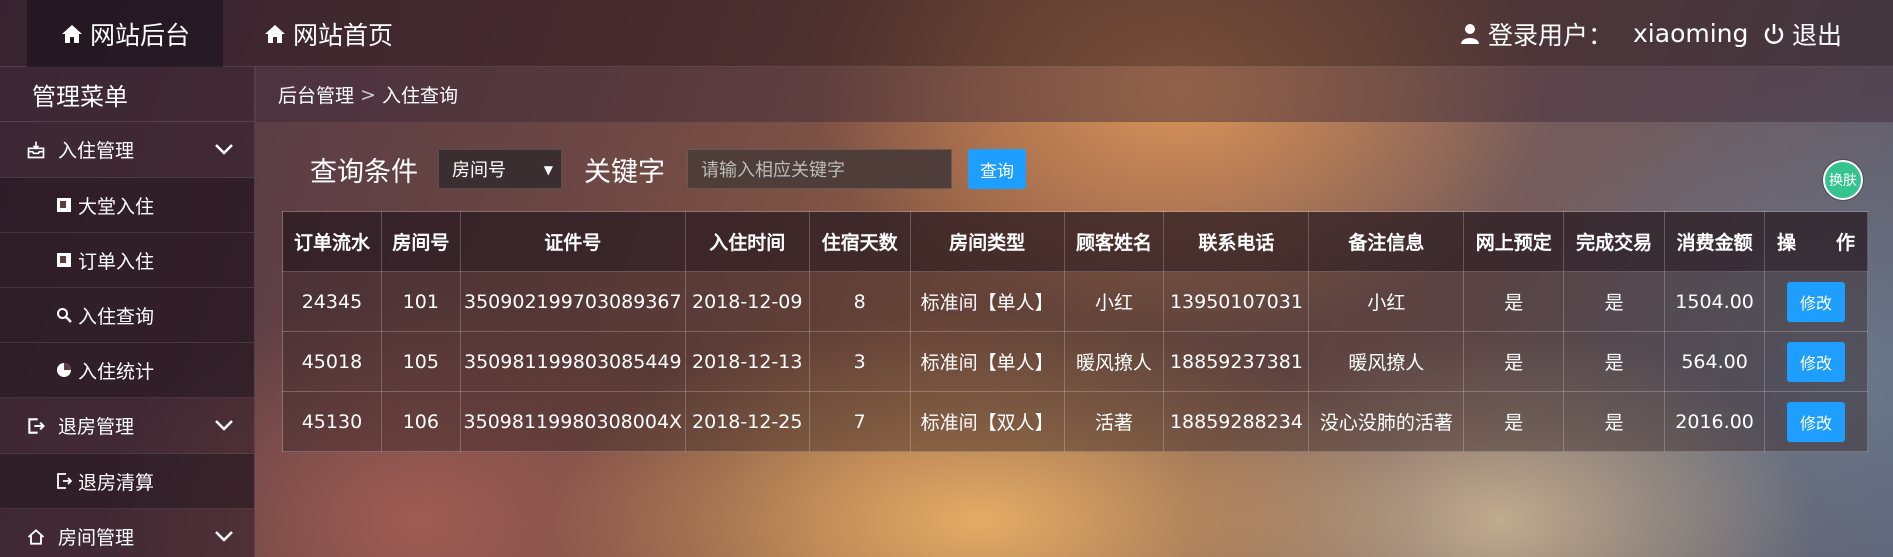 This screenshot has width=1893, height=557. I want to click on keyword-input: 请输入相应关键字, so click(819, 169).